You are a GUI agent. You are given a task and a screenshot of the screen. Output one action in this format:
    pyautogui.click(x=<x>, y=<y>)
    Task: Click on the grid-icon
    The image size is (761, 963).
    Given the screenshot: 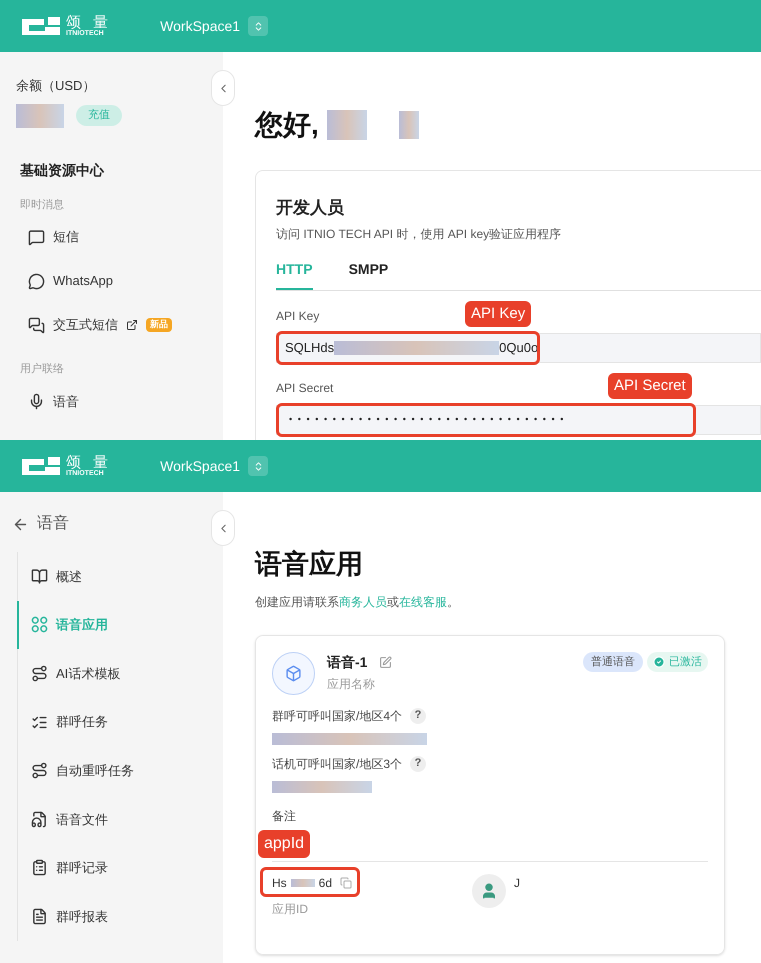 What is the action you would take?
    pyautogui.click(x=39, y=625)
    